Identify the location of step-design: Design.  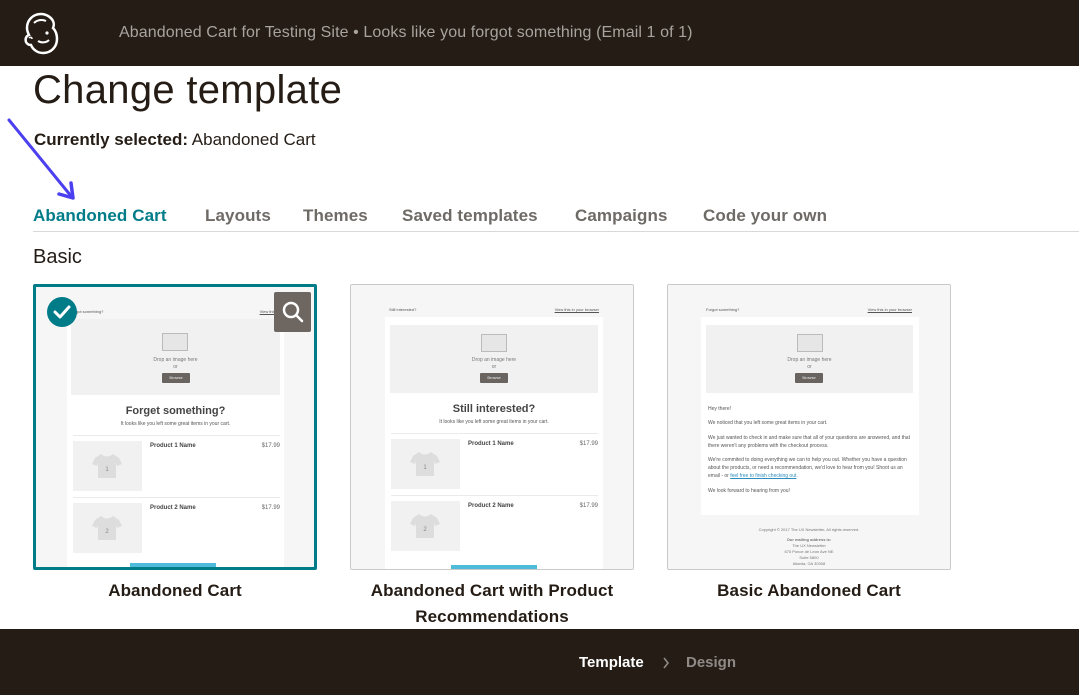
(711, 662).